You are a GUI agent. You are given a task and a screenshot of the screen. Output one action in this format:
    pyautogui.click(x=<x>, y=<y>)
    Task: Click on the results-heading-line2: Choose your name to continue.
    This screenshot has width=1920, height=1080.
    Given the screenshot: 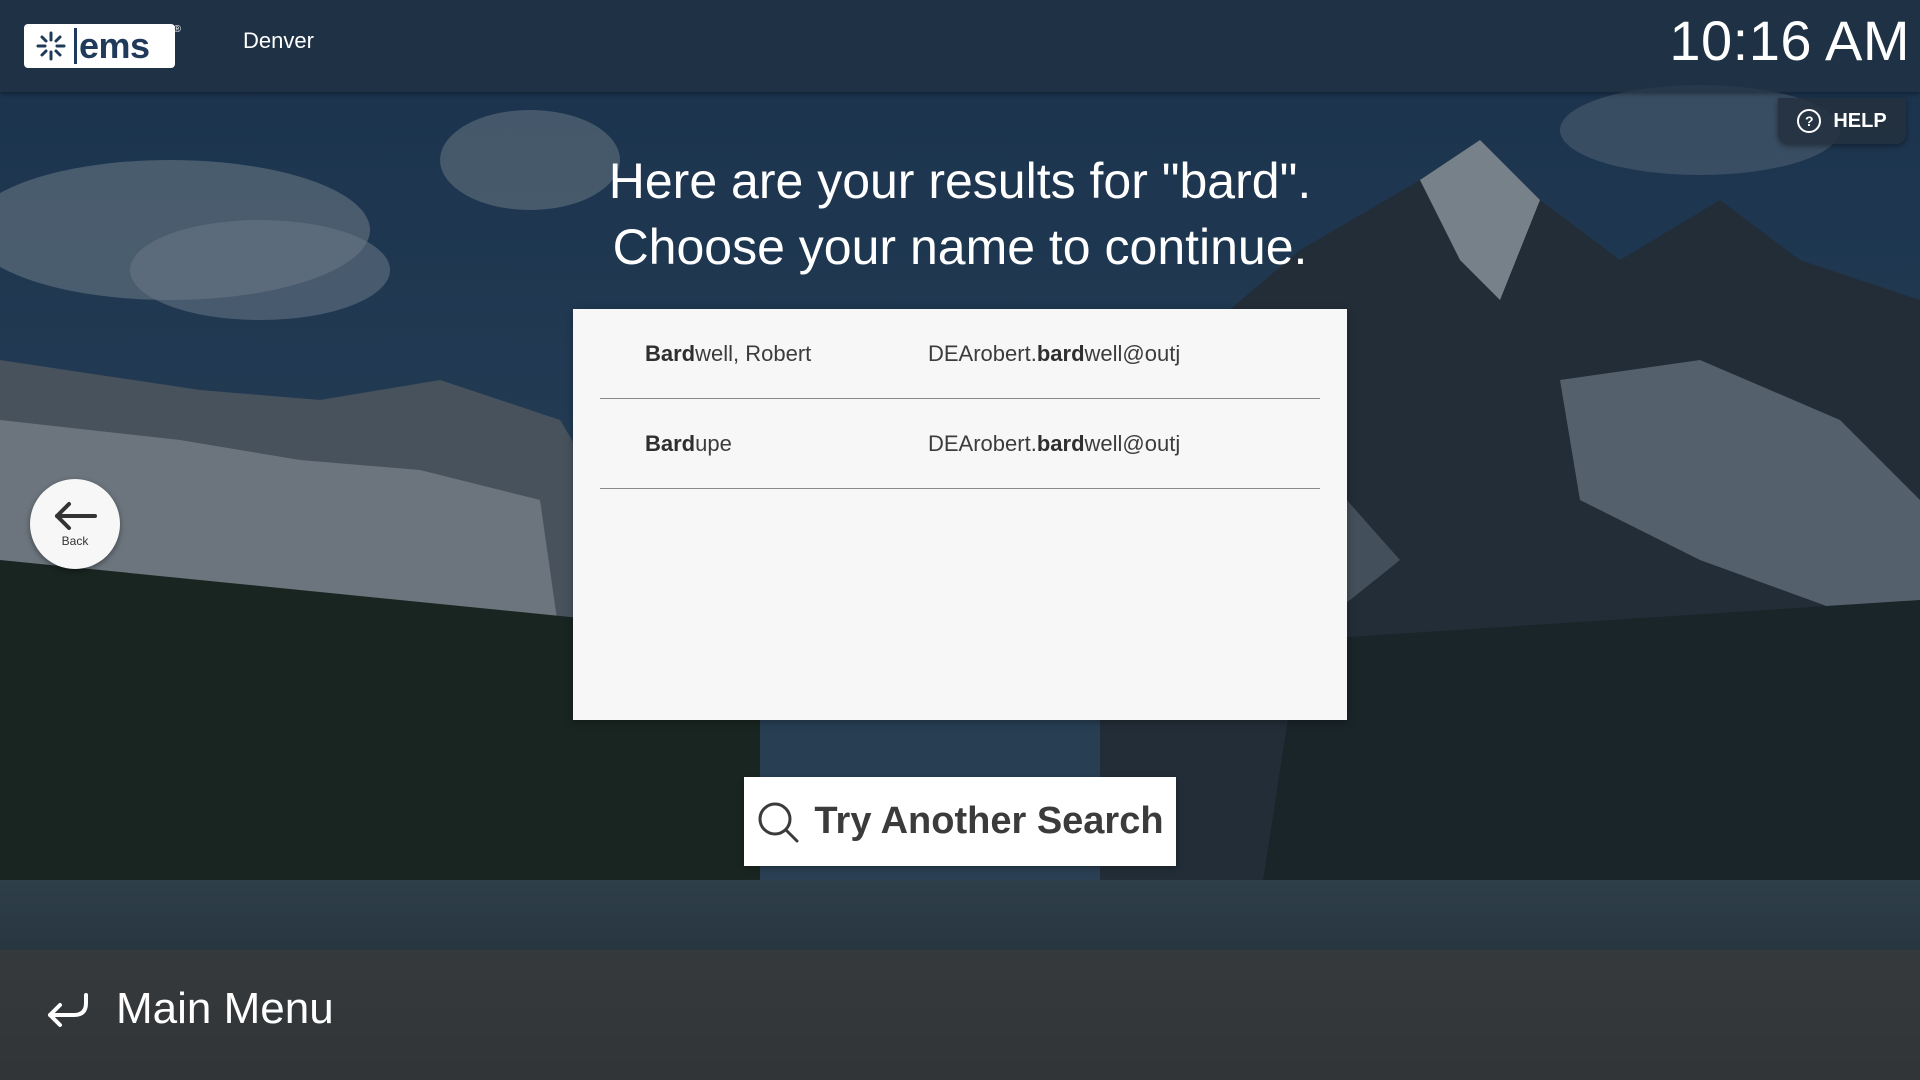 What is the action you would take?
    pyautogui.click(x=960, y=247)
    